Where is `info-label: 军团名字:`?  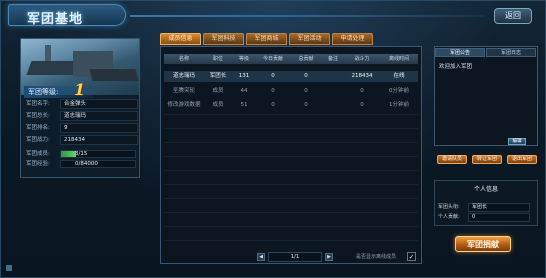 info-label: 军团名字: is located at coordinates (38, 104).